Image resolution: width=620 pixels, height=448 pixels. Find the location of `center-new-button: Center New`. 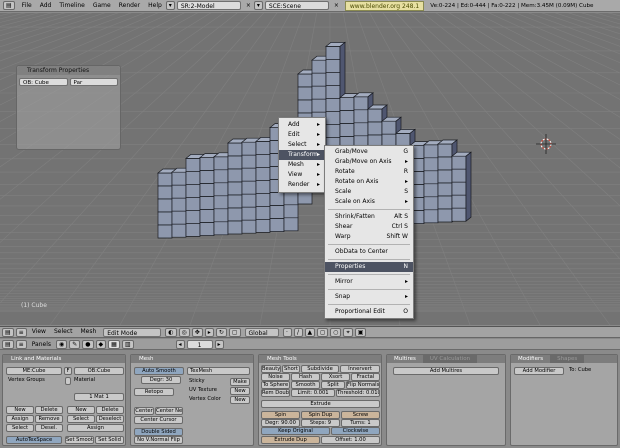

center-new-button: Center New is located at coordinates (169, 411).